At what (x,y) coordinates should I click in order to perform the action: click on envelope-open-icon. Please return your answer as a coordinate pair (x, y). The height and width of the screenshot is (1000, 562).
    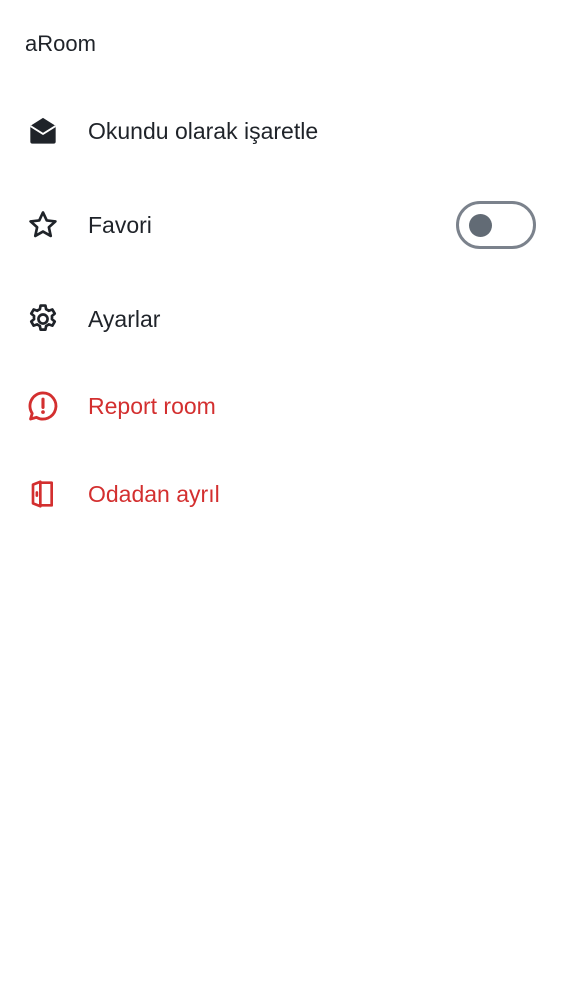
    Looking at the image, I should click on (43, 131).